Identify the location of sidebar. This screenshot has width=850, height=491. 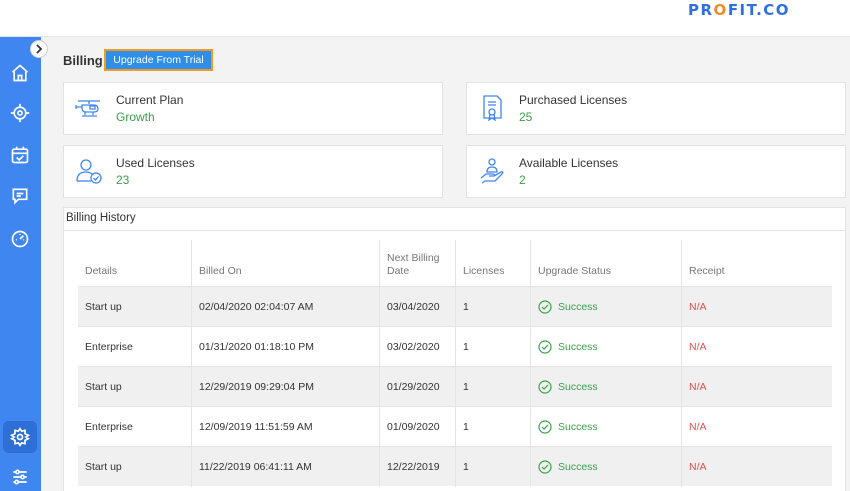
(20, 264).